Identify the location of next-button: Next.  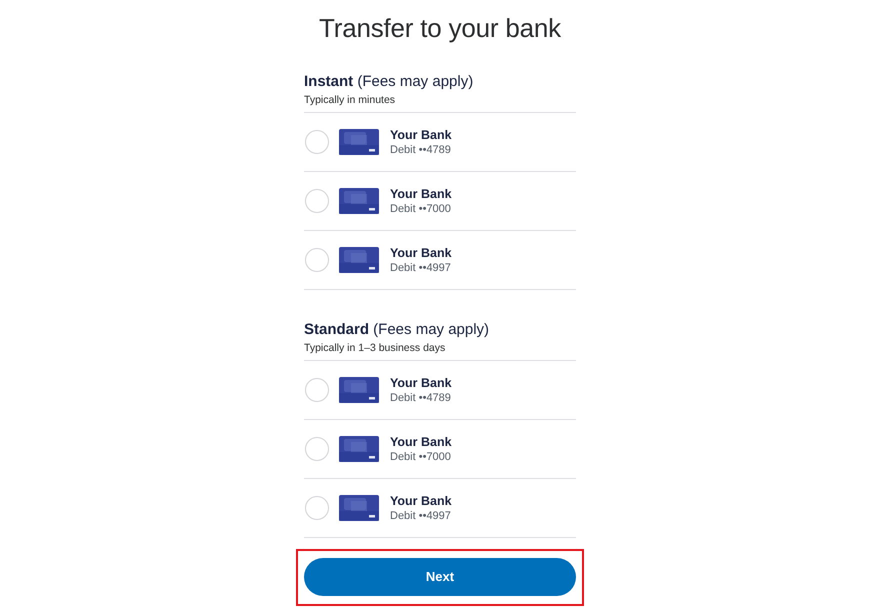
(440, 577).